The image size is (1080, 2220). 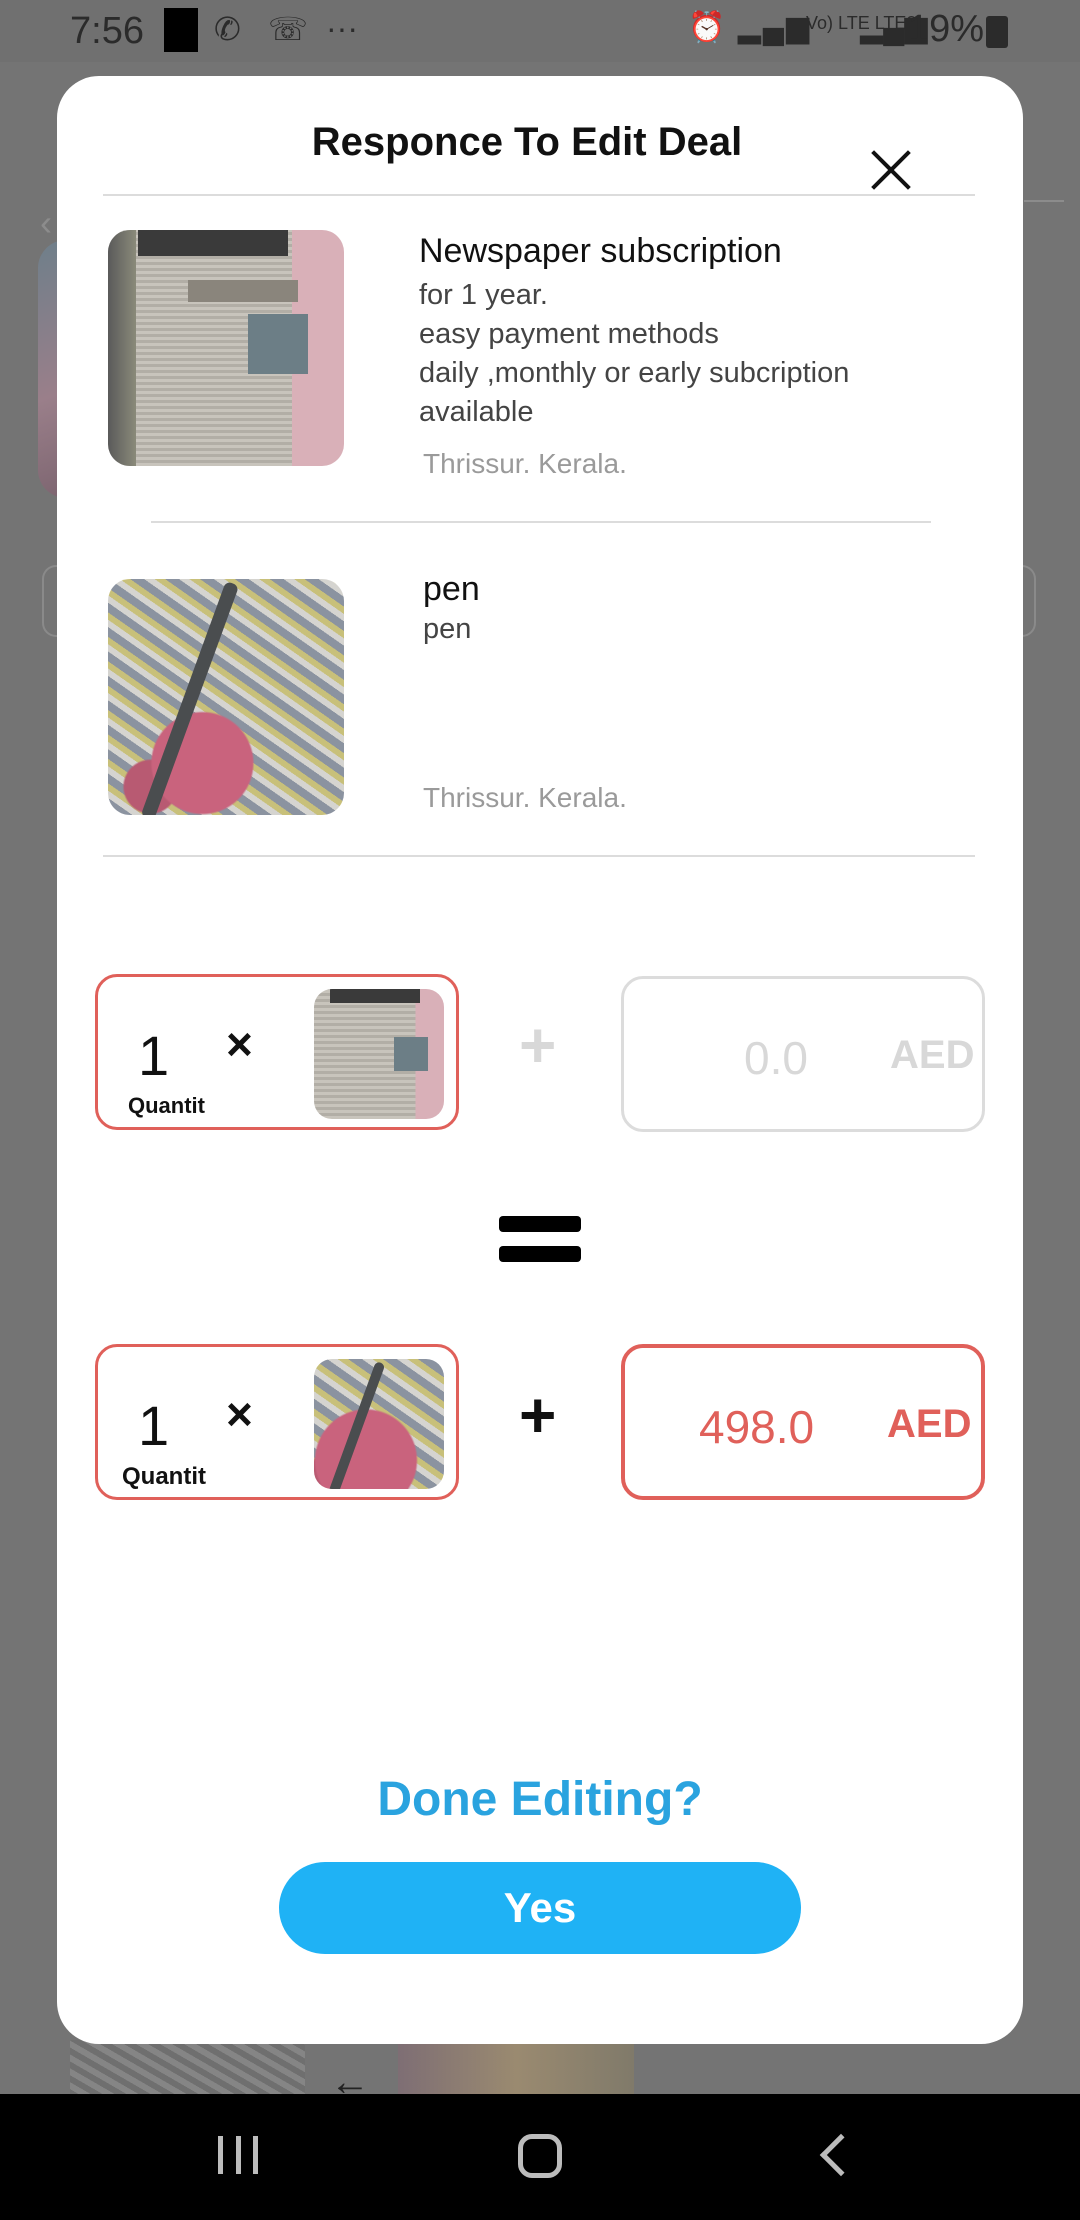 What do you see at coordinates (447, 629) in the screenshot?
I see `item-description: pen` at bounding box center [447, 629].